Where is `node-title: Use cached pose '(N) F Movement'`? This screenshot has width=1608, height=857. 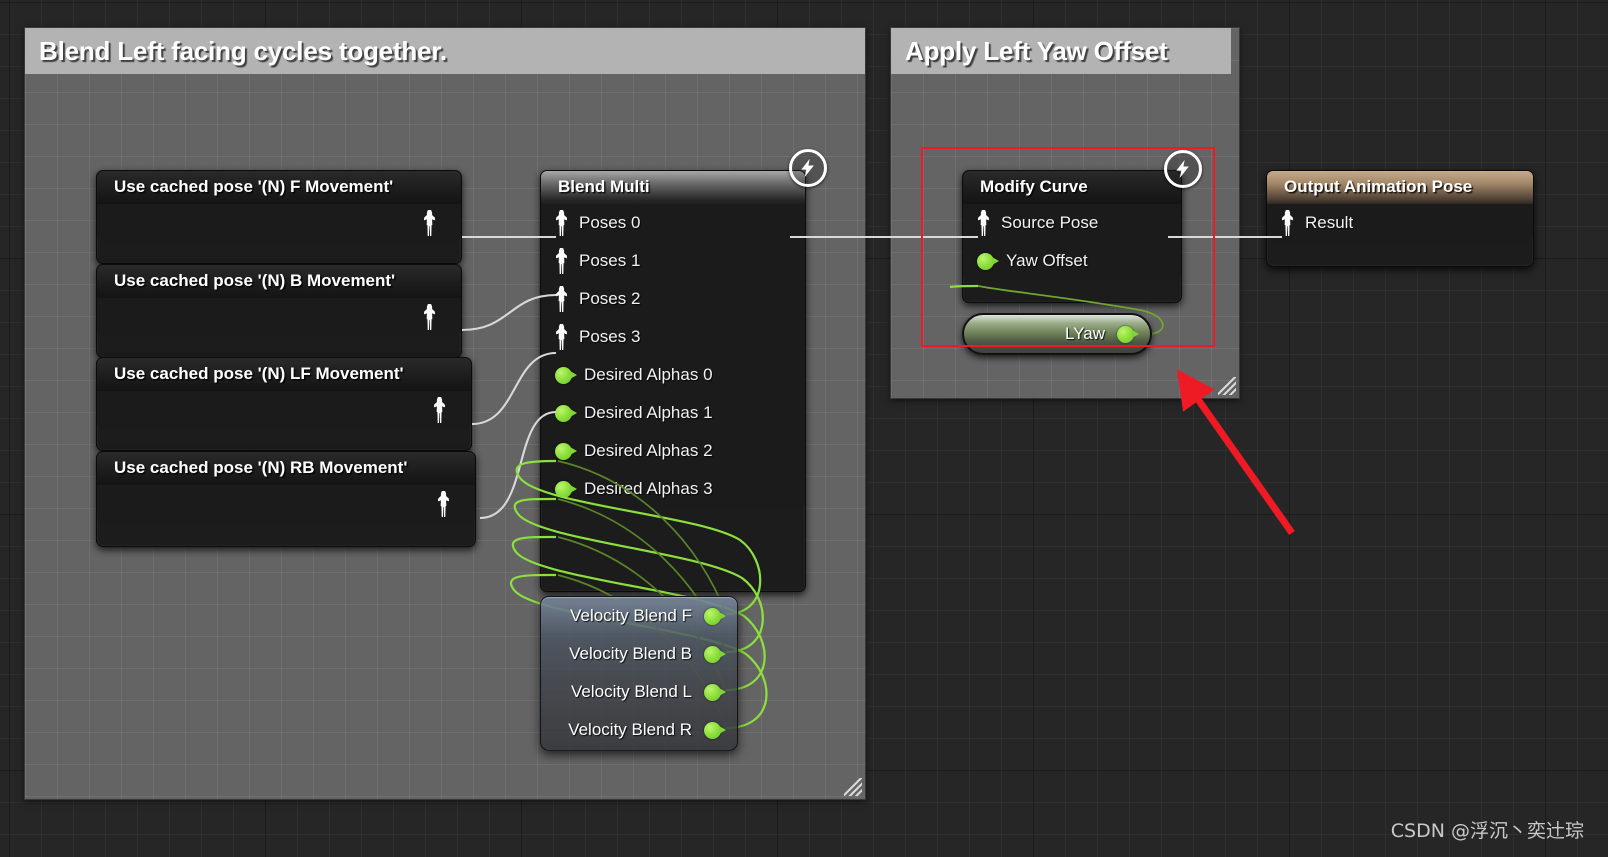 node-title: Use cached pose '(N) F Movement' is located at coordinates (279, 187).